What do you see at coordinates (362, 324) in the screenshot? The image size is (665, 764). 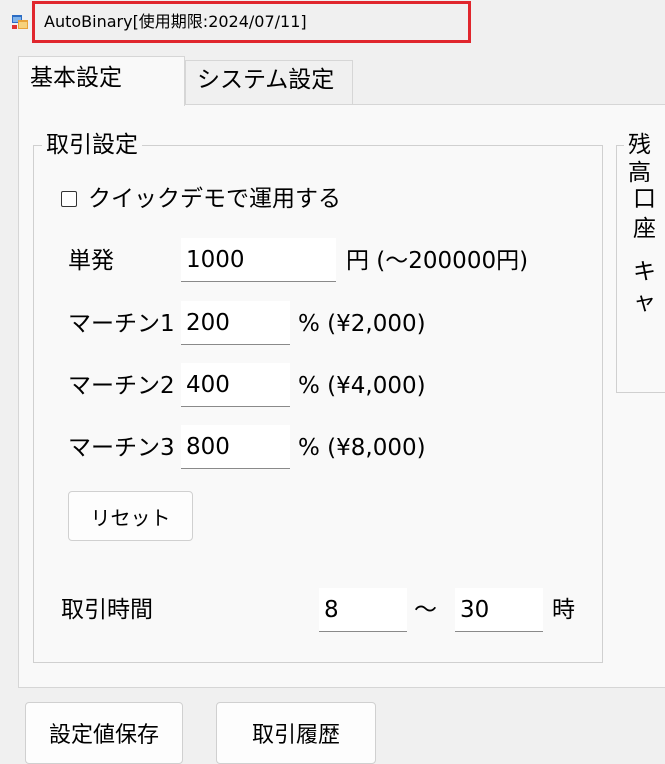 I see `martin1-suffix: % (¥2,000)` at bounding box center [362, 324].